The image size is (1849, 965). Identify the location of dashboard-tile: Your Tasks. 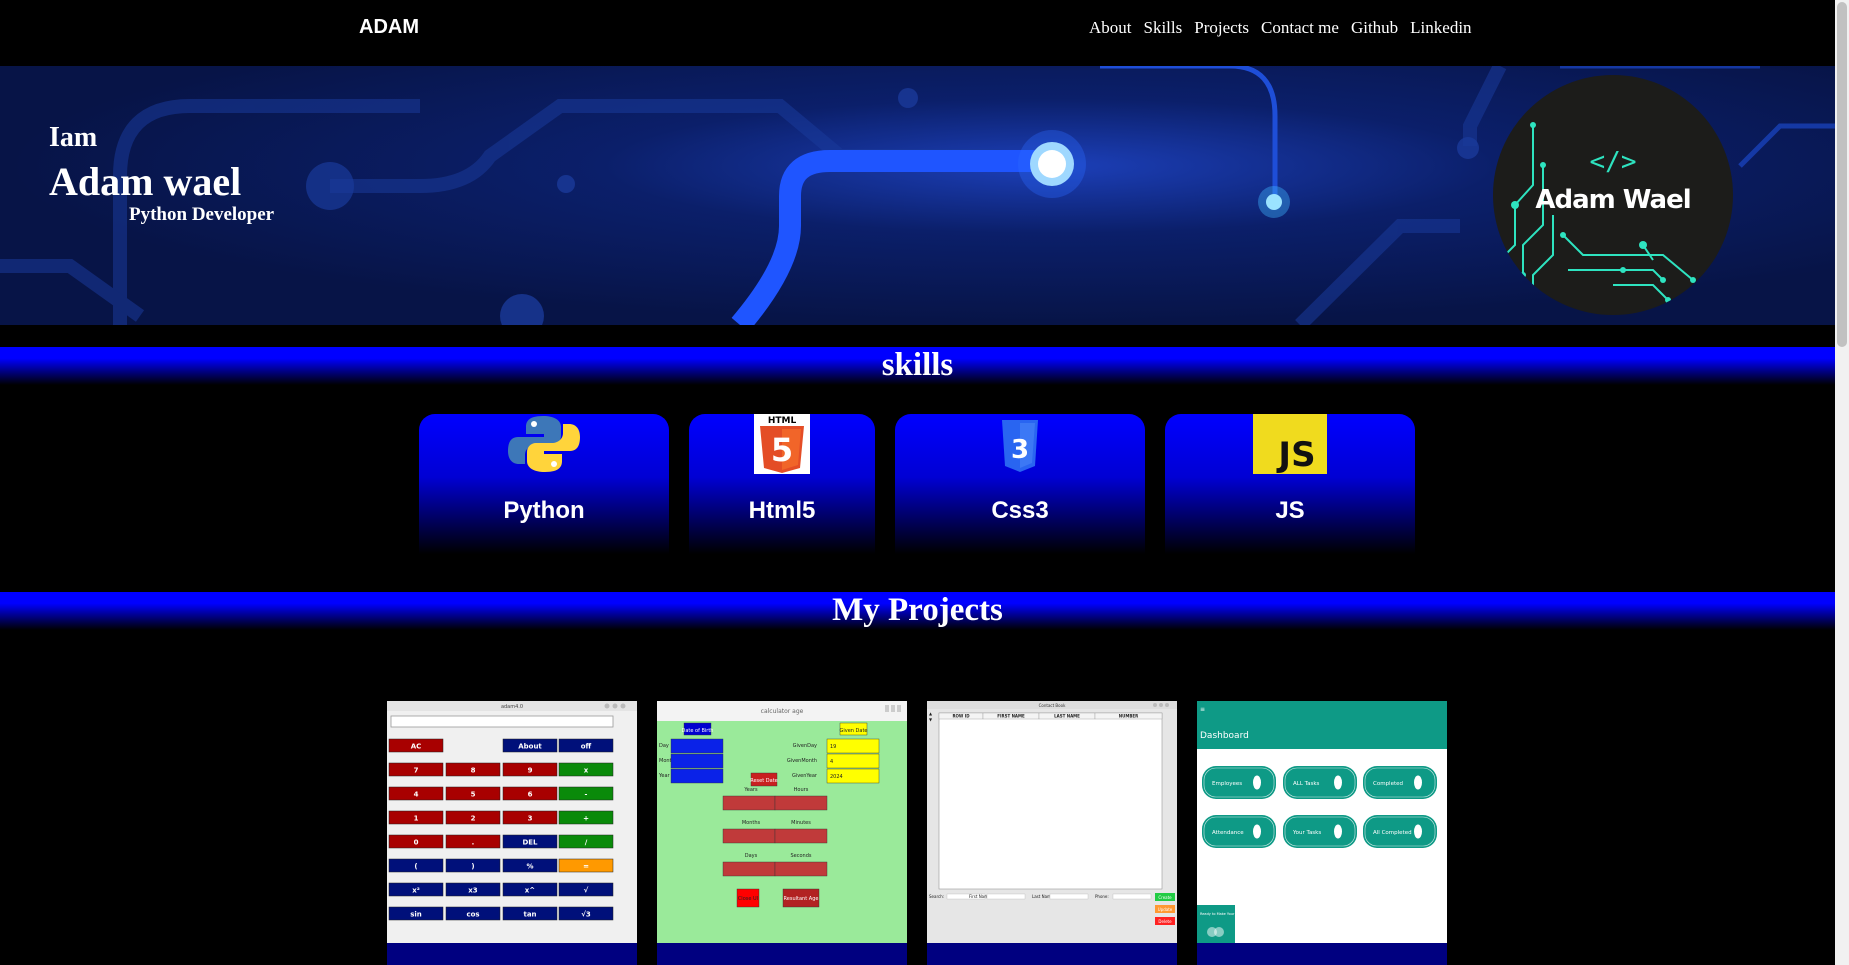
(1320, 831).